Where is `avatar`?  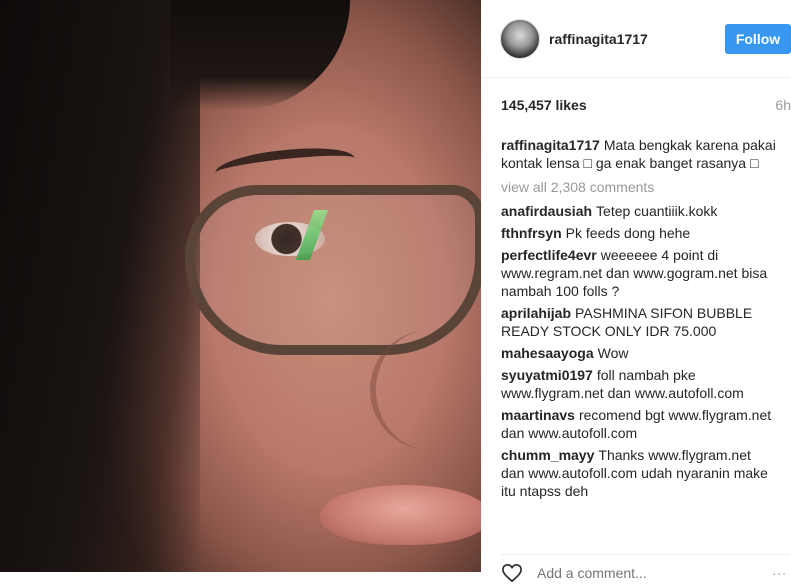
avatar is located at coordinates (520, 38).